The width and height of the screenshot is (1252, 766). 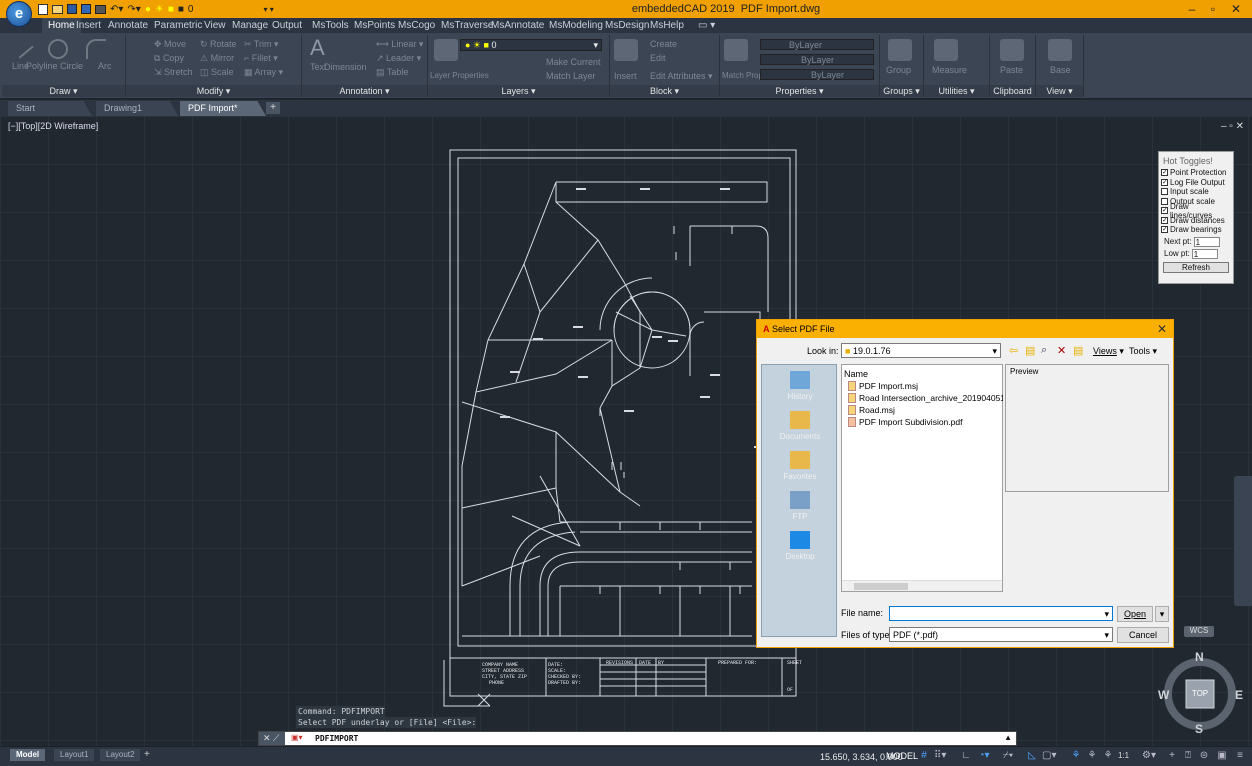 What do you see at coordinates (1108, 351) in the screenshot?
I see `views-menu: Views ▾` at bounding box center [1108, 351].